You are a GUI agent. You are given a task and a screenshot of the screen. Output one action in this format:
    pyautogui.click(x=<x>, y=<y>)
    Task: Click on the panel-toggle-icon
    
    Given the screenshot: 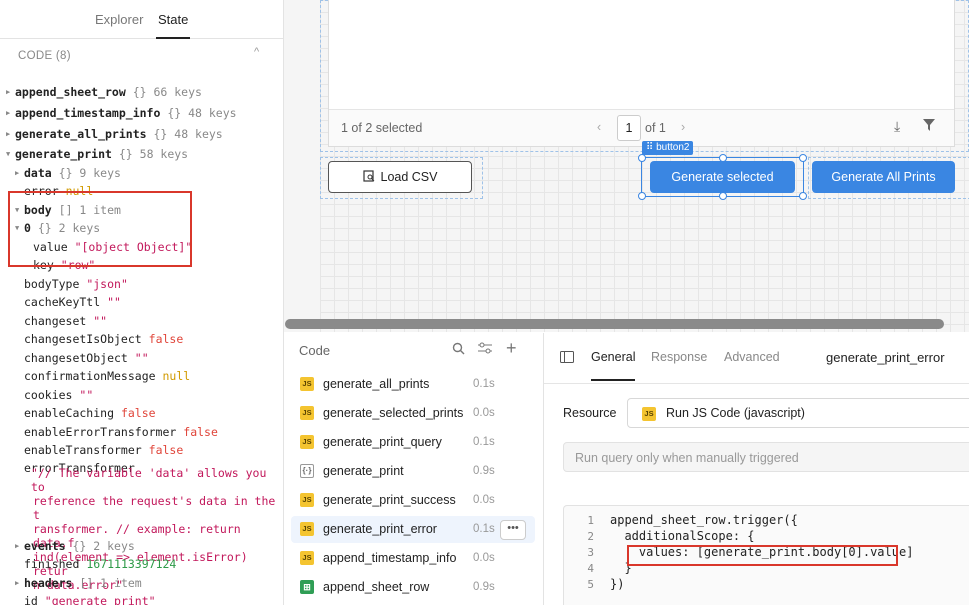 What is the action you would take?
    pyautogui.click(x=567, y=358)
    